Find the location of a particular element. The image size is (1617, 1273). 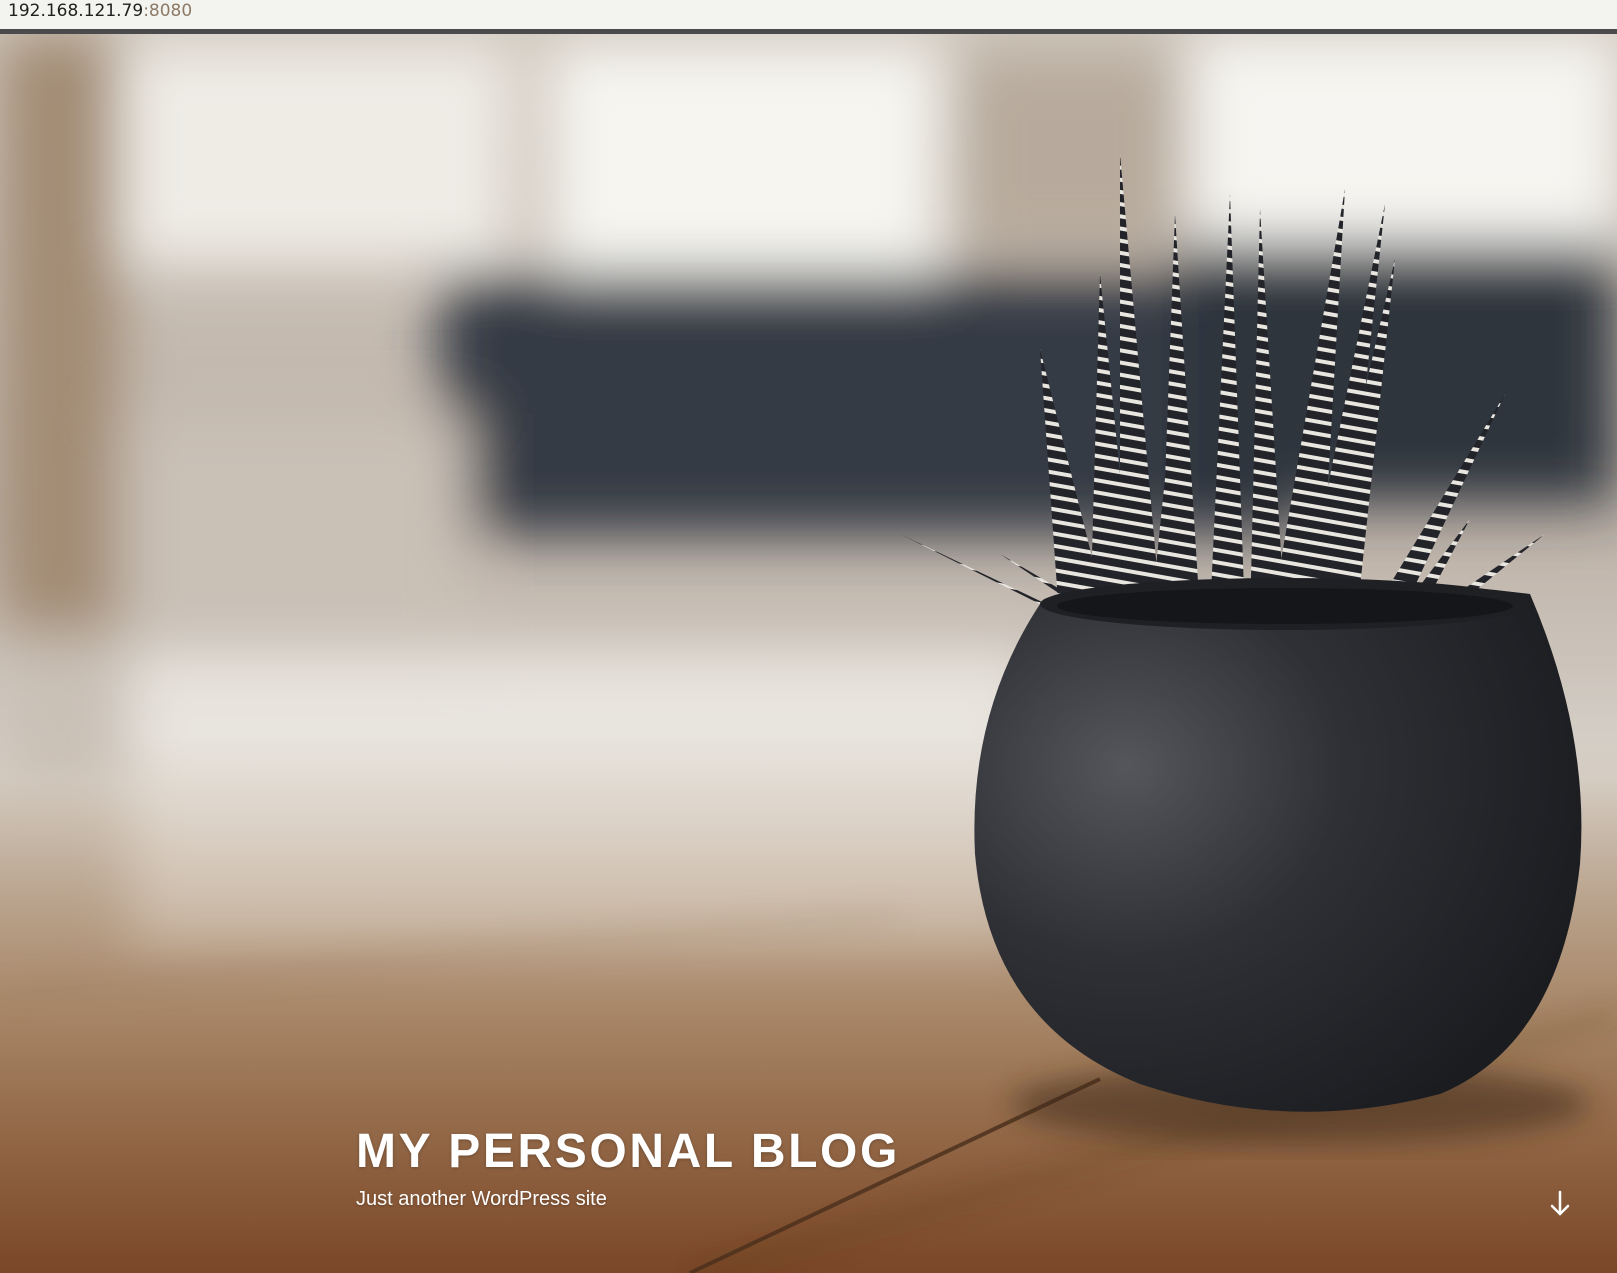

site-title: MY PERSONAL BLOG is located at coordinates (628, 1152).